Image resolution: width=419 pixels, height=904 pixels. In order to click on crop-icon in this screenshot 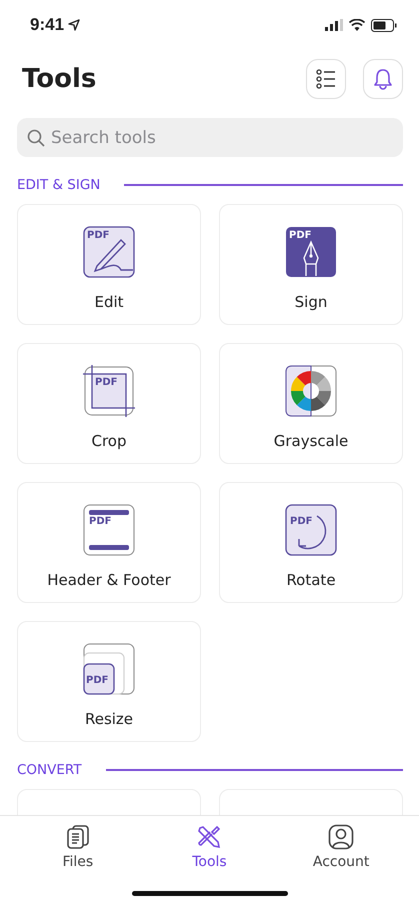, I will do `click(109, 391)`.